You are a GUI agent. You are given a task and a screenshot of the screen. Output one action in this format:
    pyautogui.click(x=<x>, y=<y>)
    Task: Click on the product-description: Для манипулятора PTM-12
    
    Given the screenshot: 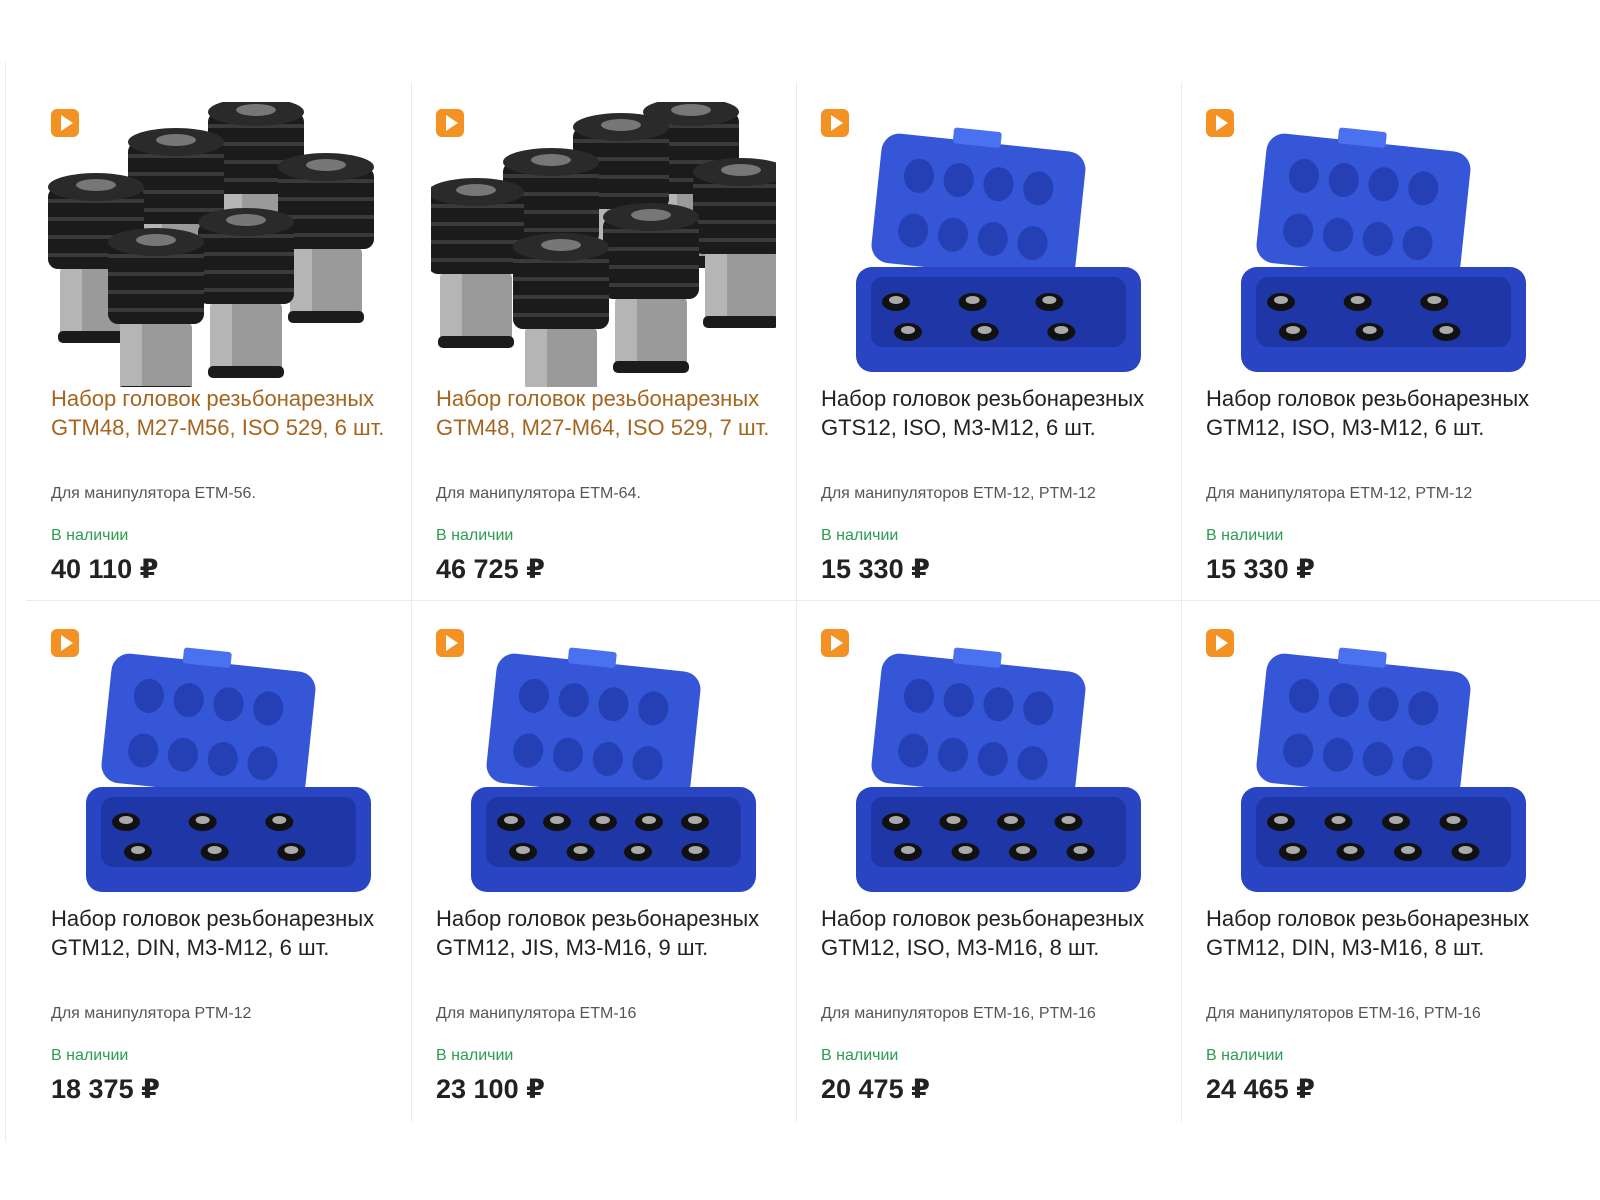 What is the action you would take?
    pyautogui.click(x=151, y=1013)
    